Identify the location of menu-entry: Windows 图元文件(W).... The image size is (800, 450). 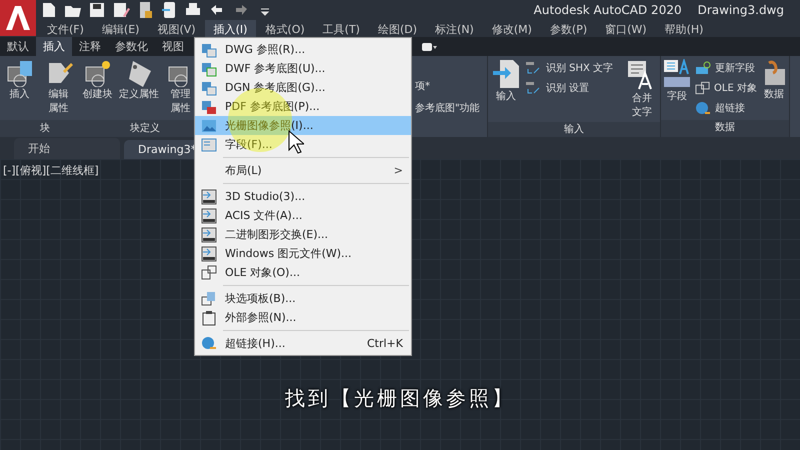
(303, 253).